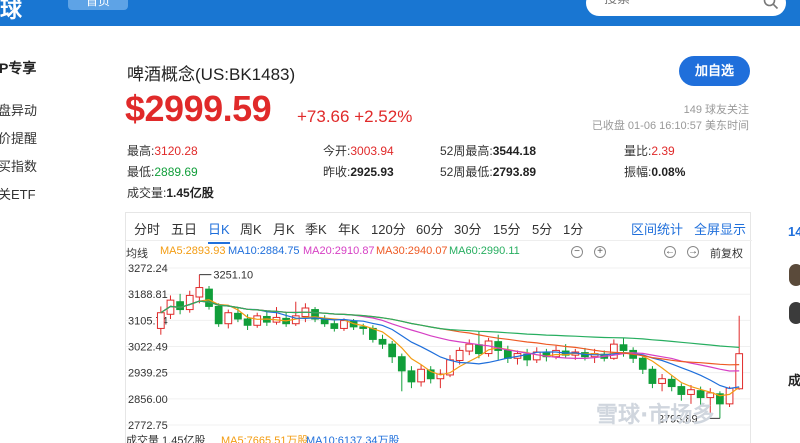 Image resolution: width=800 pixels, height=443 pixels. I want to click on quote-label: 最低:, so click(141, 172).